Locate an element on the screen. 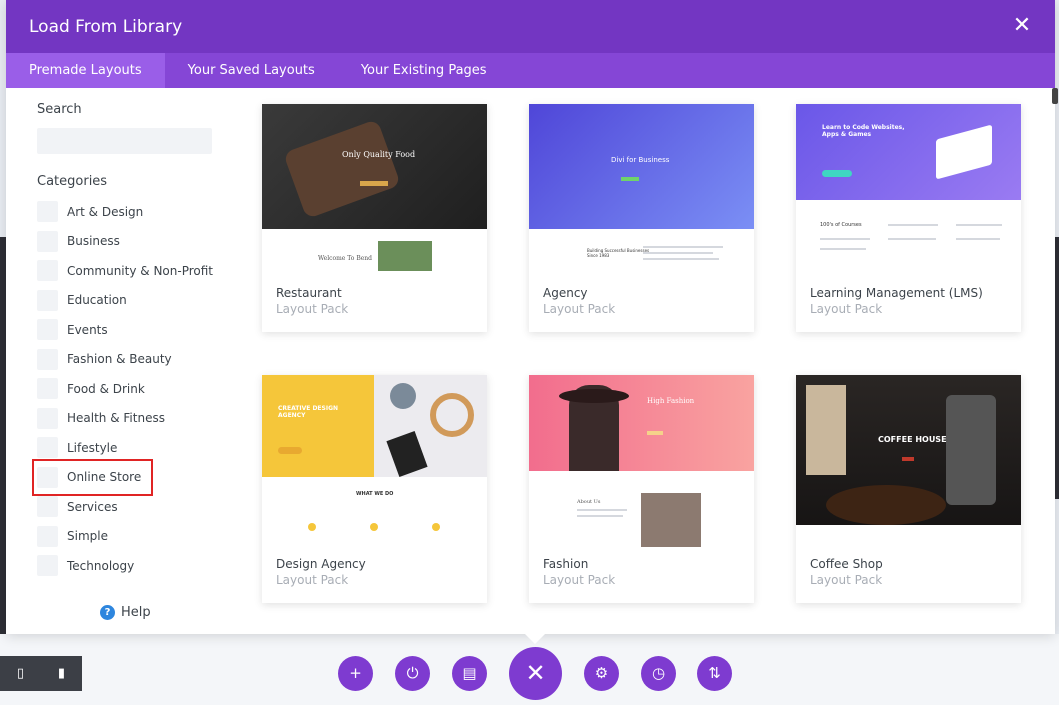 The image size is (1059, 705). layout-name: Design Agency is located at coordinates (321, 564).